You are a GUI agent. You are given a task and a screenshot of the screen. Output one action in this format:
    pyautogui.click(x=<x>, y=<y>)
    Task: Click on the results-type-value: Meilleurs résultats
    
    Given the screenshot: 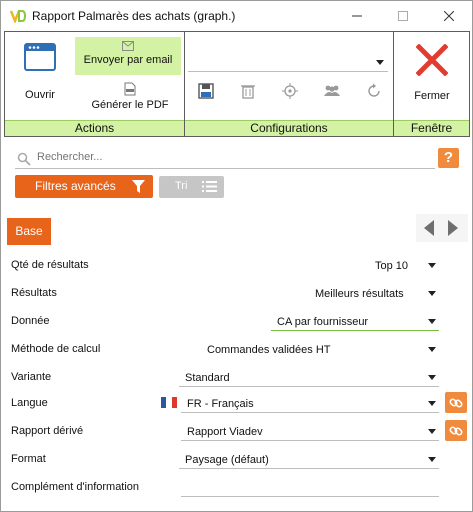 What is the action you would take?
    pyautogui.click(x=359, y=294)
    